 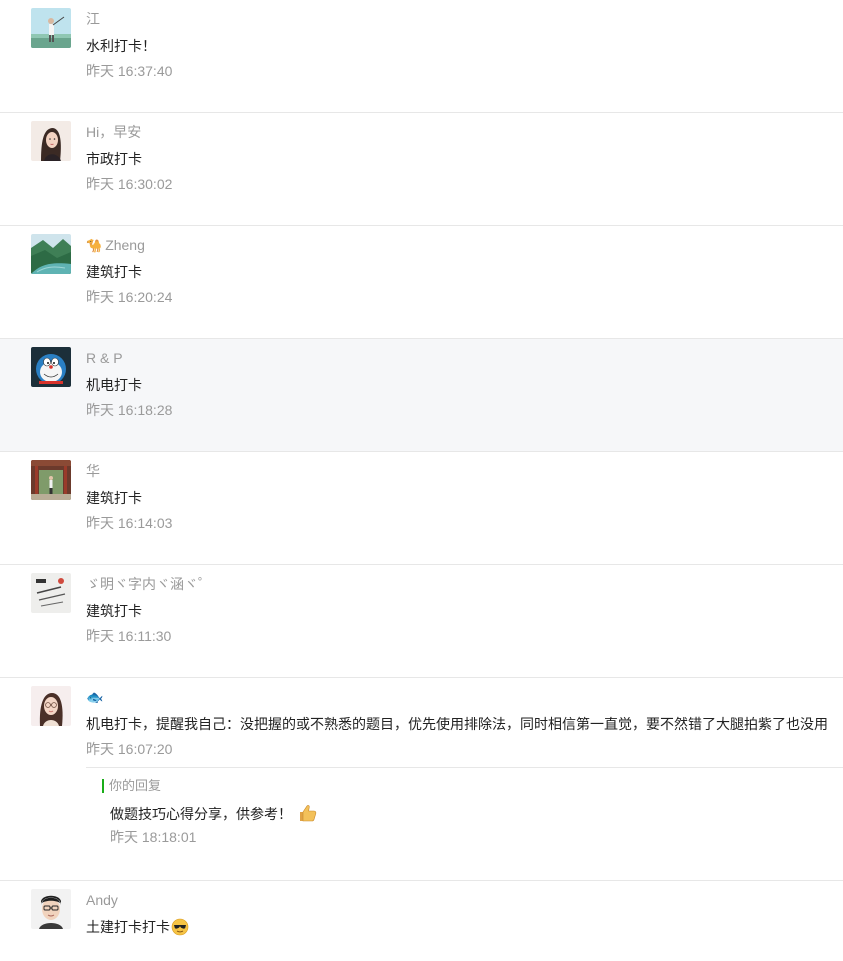 I want to click on reply-label: 你的回复, so click(x=131, y=786).